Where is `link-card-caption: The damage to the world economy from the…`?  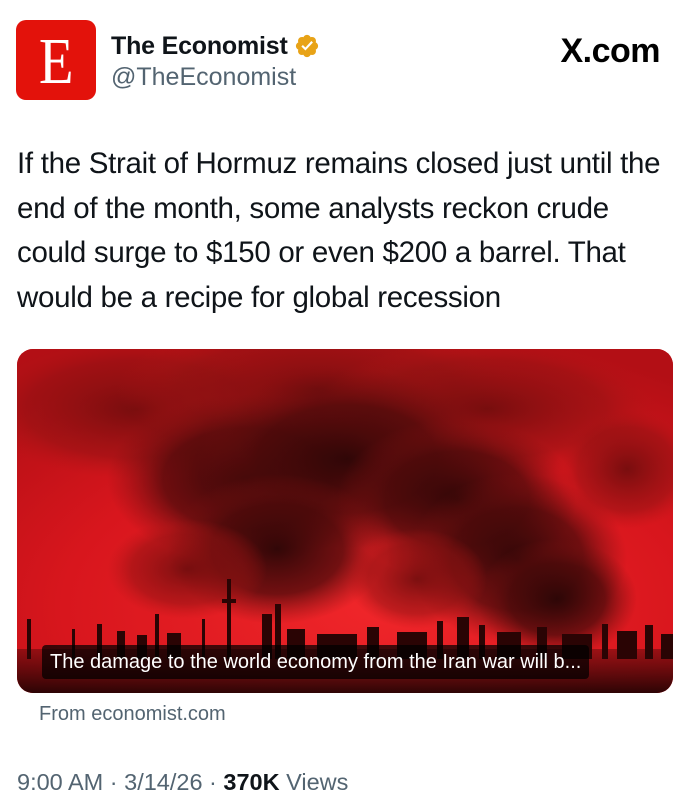
link-card-caption: The damage to the world economy from the… is located at coordinates (316, 662).